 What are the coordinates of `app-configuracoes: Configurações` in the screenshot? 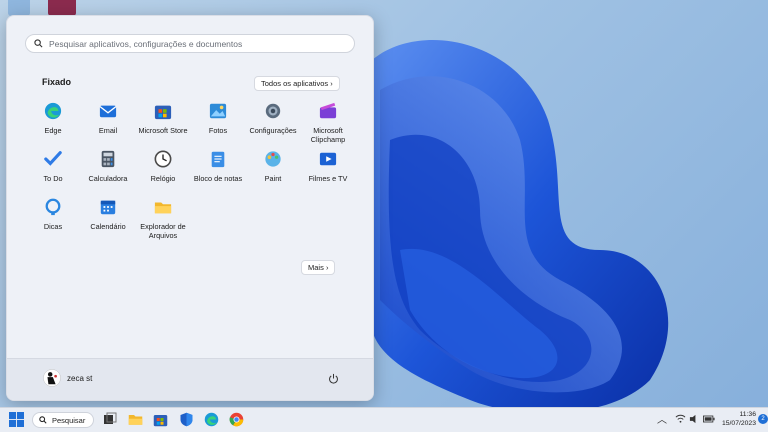 It's located at (273, 118).